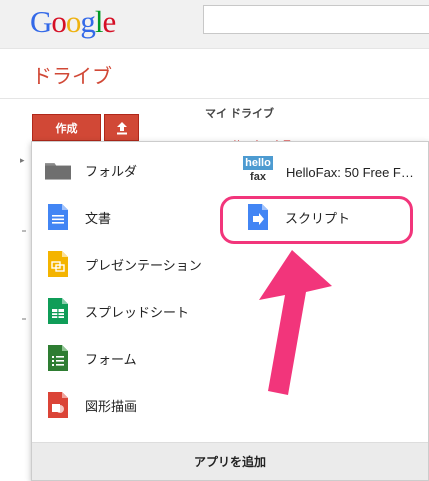 The height and width of the screenshot is (481, 429). What do you see at coordinates (295, 322) in the screenshot?
I see `annotation-arrow` at bounding box center [295, 322].